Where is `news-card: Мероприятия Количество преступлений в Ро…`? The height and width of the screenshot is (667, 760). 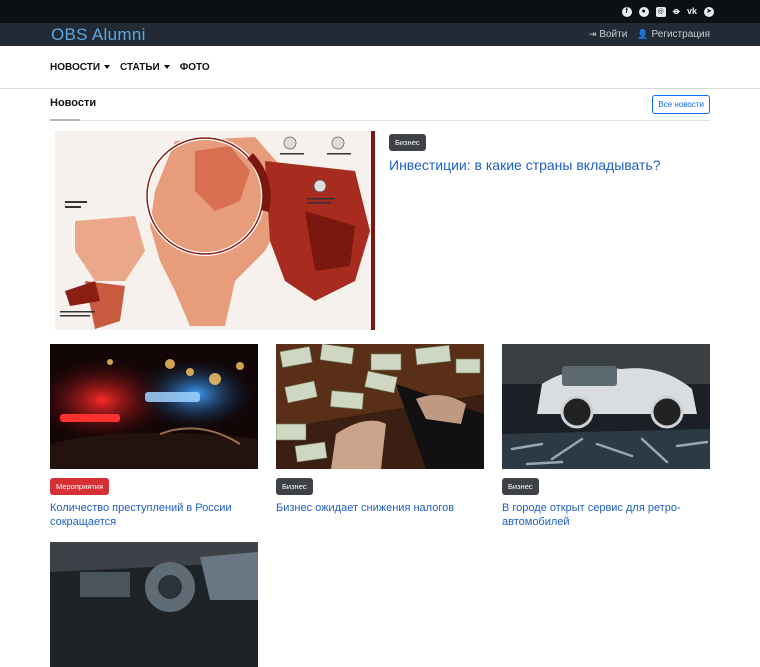
news-card: Мероприятия Количество преступлений в Ро… is located at coordinates (154, 436).